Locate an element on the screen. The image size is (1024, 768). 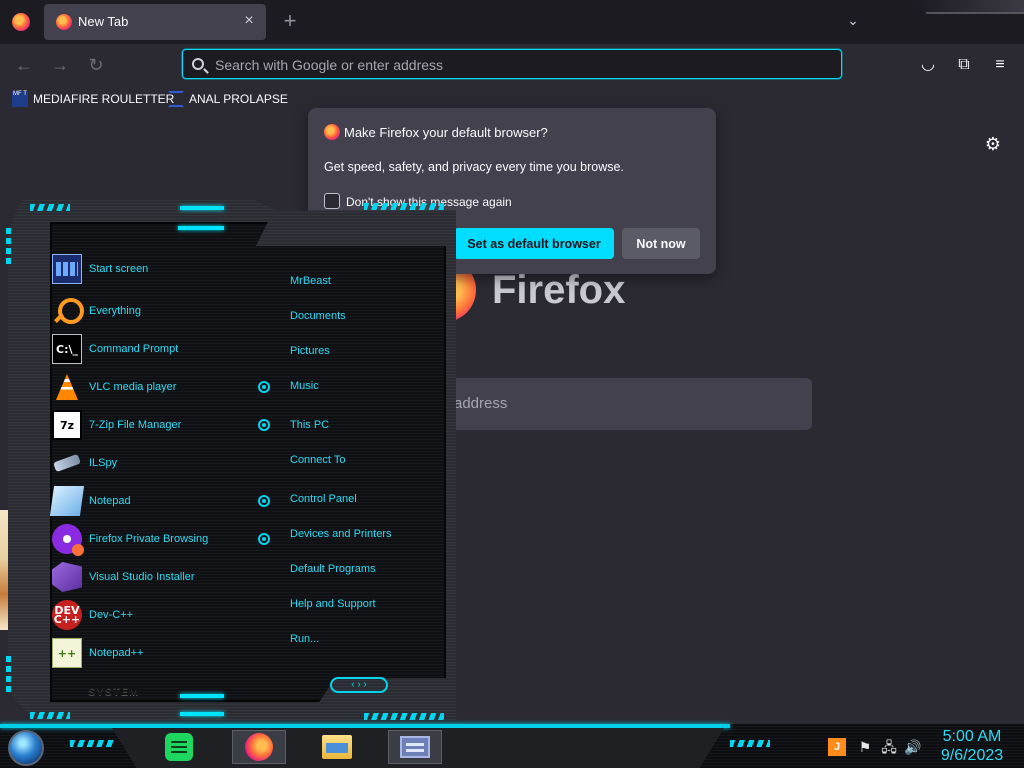
newtab-search-box: address is located at coordinates (626, 404).